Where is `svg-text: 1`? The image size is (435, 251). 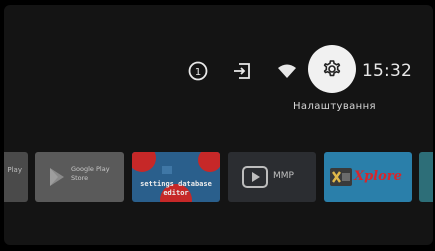
svg-text: 1 is located at coordinates (198, 72).